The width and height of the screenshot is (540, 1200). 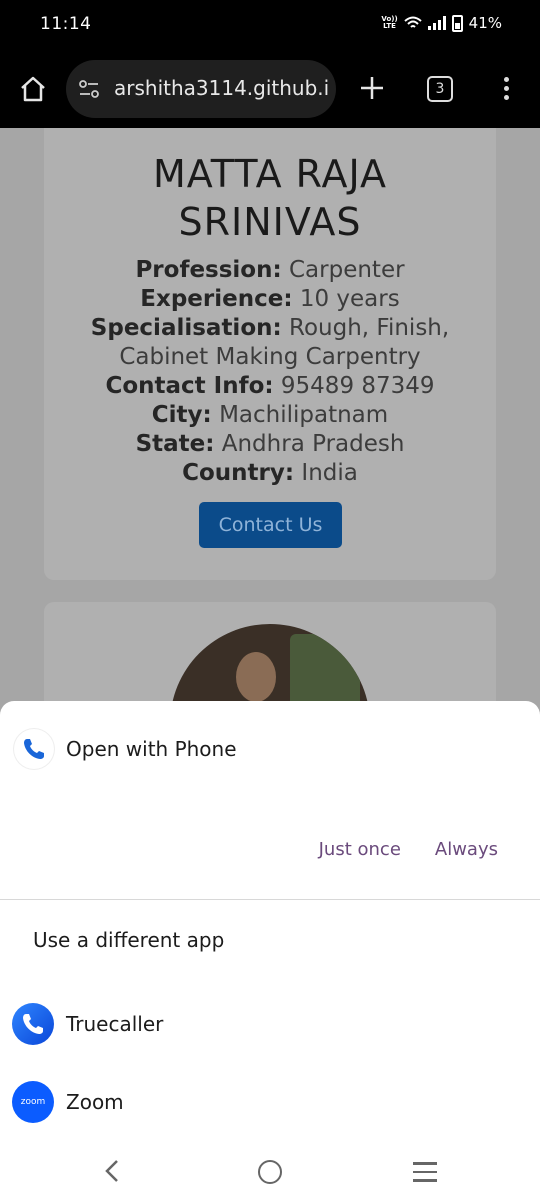 I want to click on volte-text-2: LTE, so click(x=389, y=26).